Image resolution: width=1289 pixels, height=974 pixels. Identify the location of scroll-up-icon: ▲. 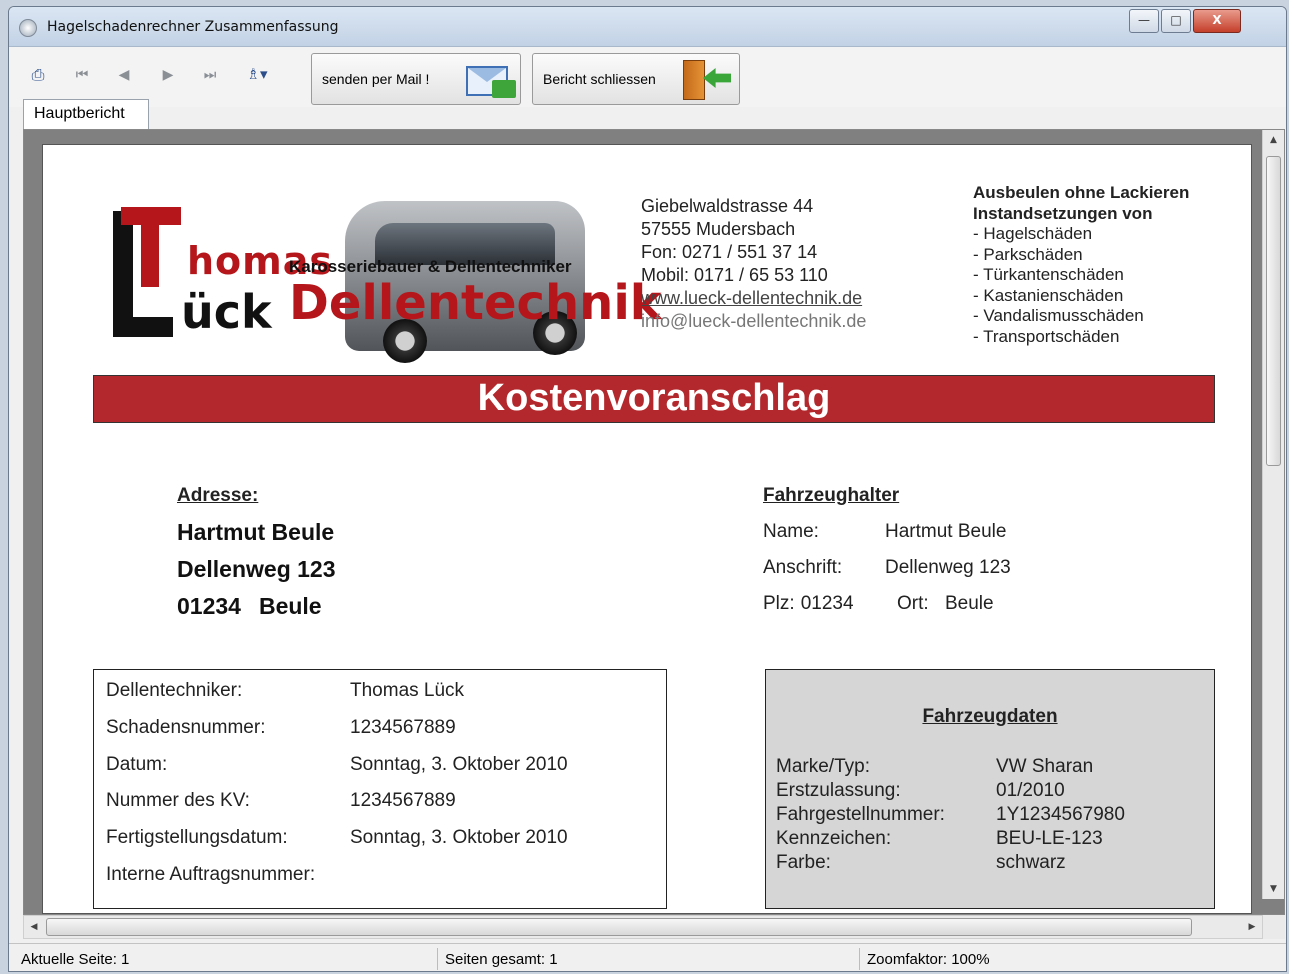
(1273, 140).